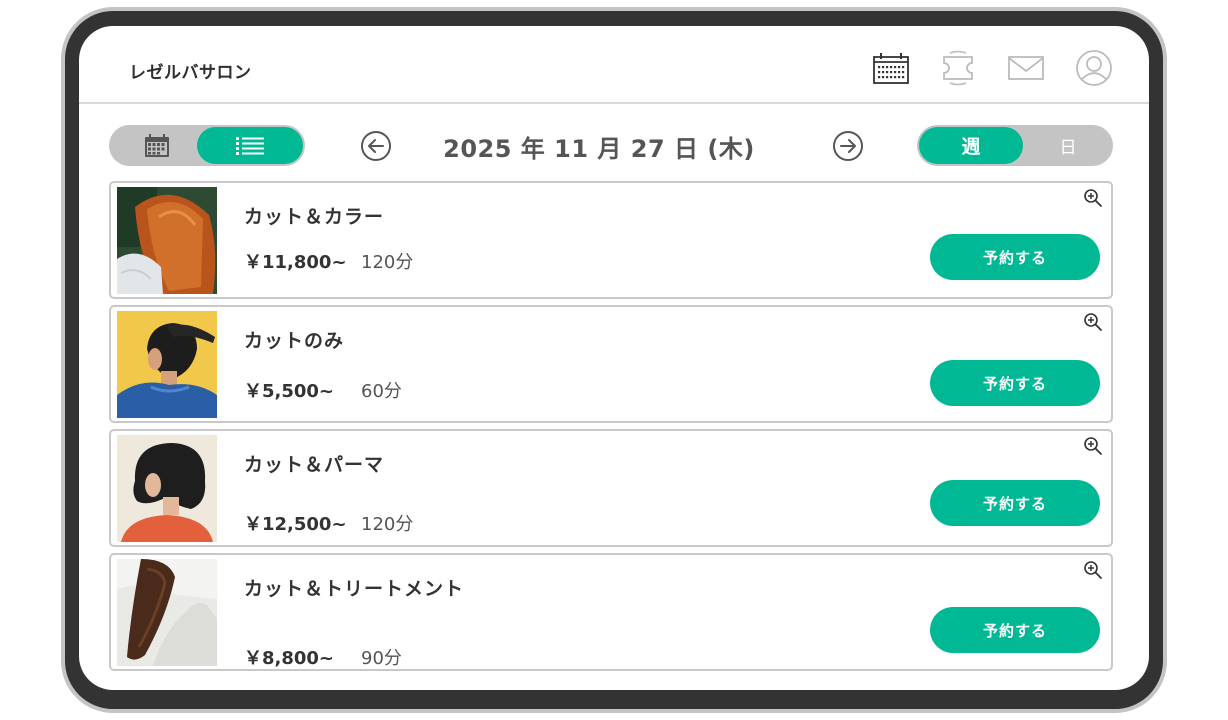 The image size is (1228, 720). I want to click on list-view-button, so click(250, 145).